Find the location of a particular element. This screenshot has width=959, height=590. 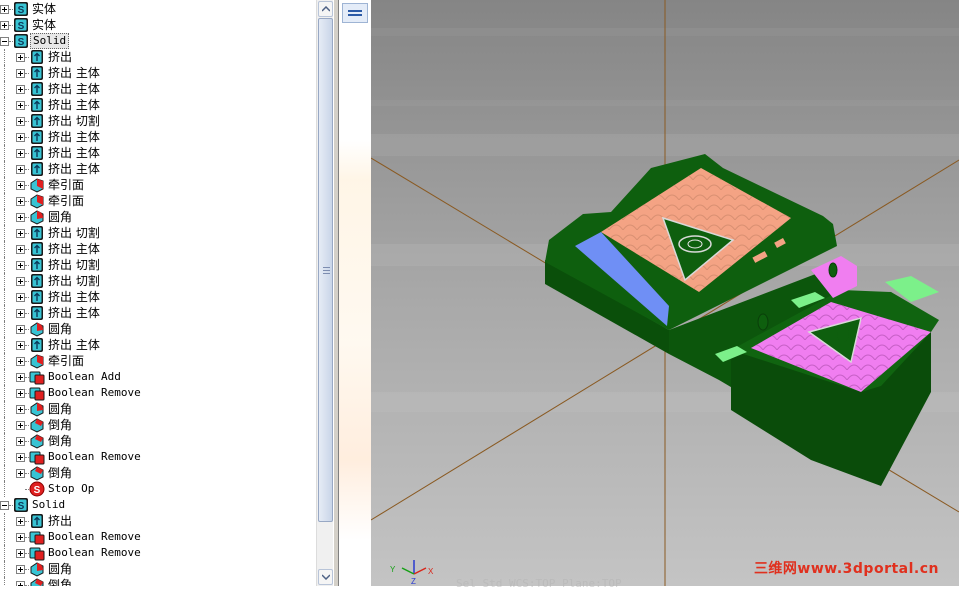

strip-background is located at coordinates (355, 340).